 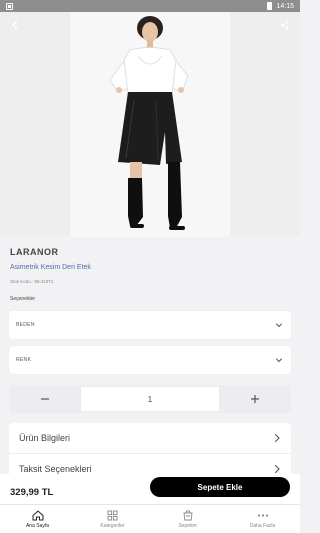 What do you see at coordinates (262, 519) in the screenshot?
I see `tab-more: Daha Fazla` at bounding box center [262, 519].